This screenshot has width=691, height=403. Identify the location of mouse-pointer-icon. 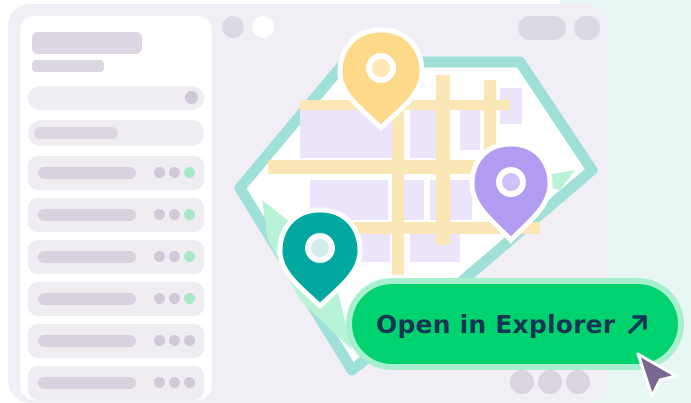
(657, 375).